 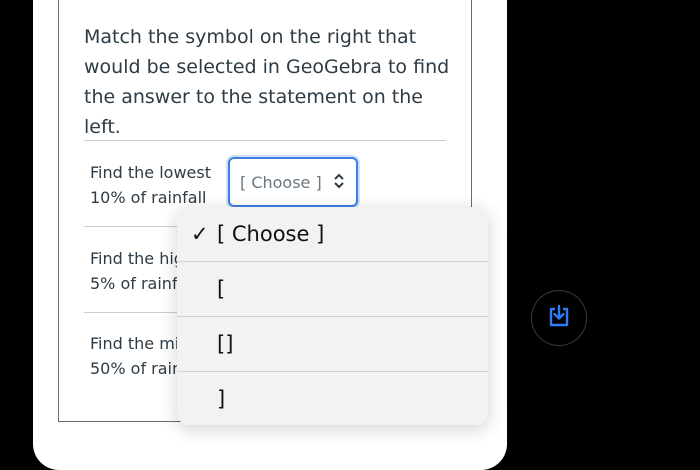 What do you see at coordinates (332, 344) in the screenshot?
I see `dropdown-option-brackets: []` at bounding box center [332, 344].